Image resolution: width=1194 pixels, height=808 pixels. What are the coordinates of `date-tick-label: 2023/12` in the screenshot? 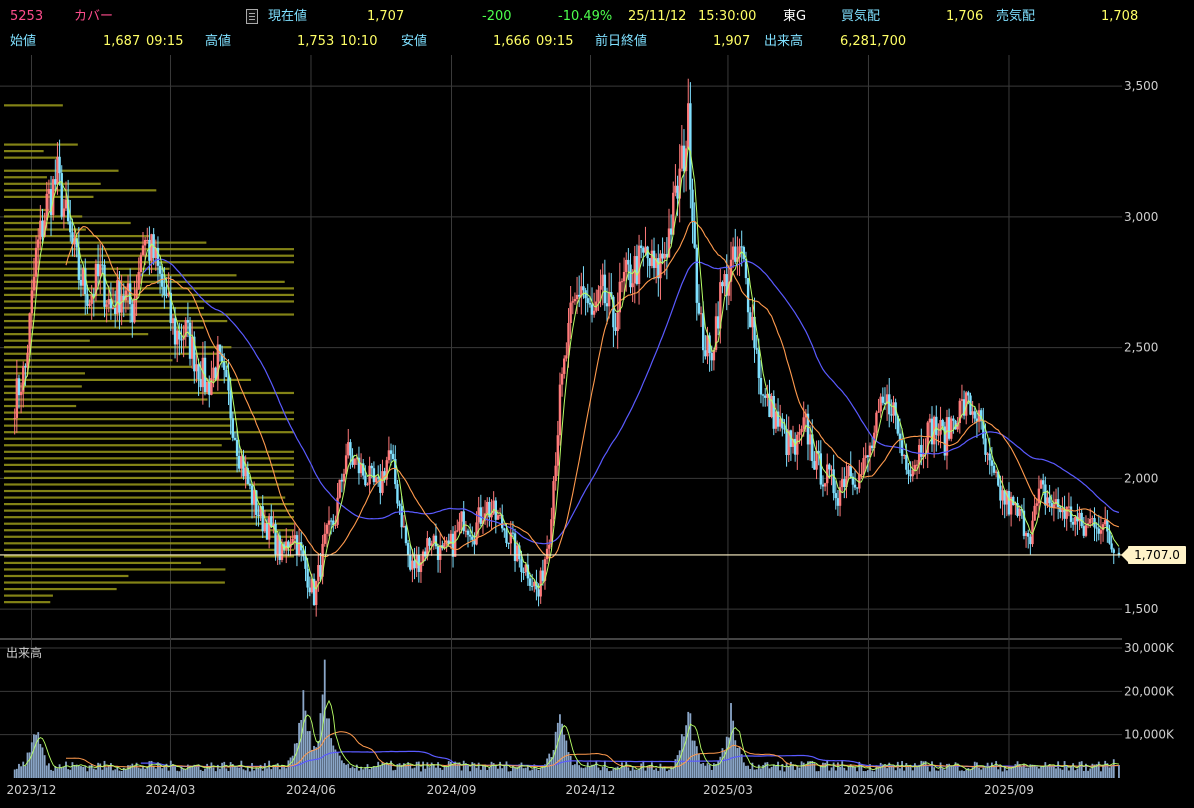 It's located at (32, 790).